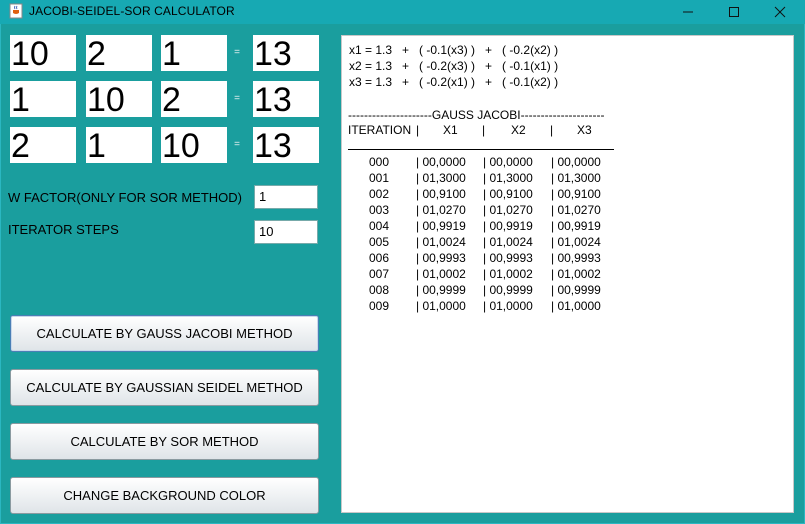 The height and width of the screenshot is (524, 805). Describe the element at coordinates (132, 11) in the screenshot. I see `window-title: JACOBI-SEIDEL-SOR CALCULATOR` at that location.